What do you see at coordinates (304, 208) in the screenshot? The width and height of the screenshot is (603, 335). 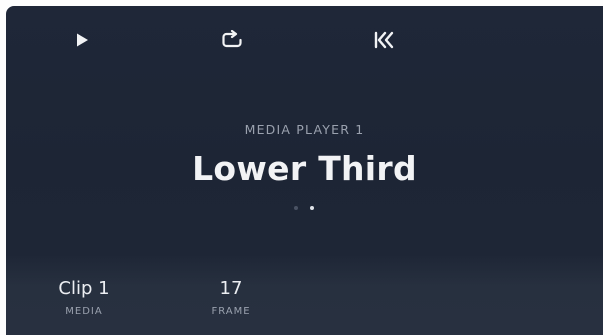 I see `page-indicator` at bounding box center [304, 208].